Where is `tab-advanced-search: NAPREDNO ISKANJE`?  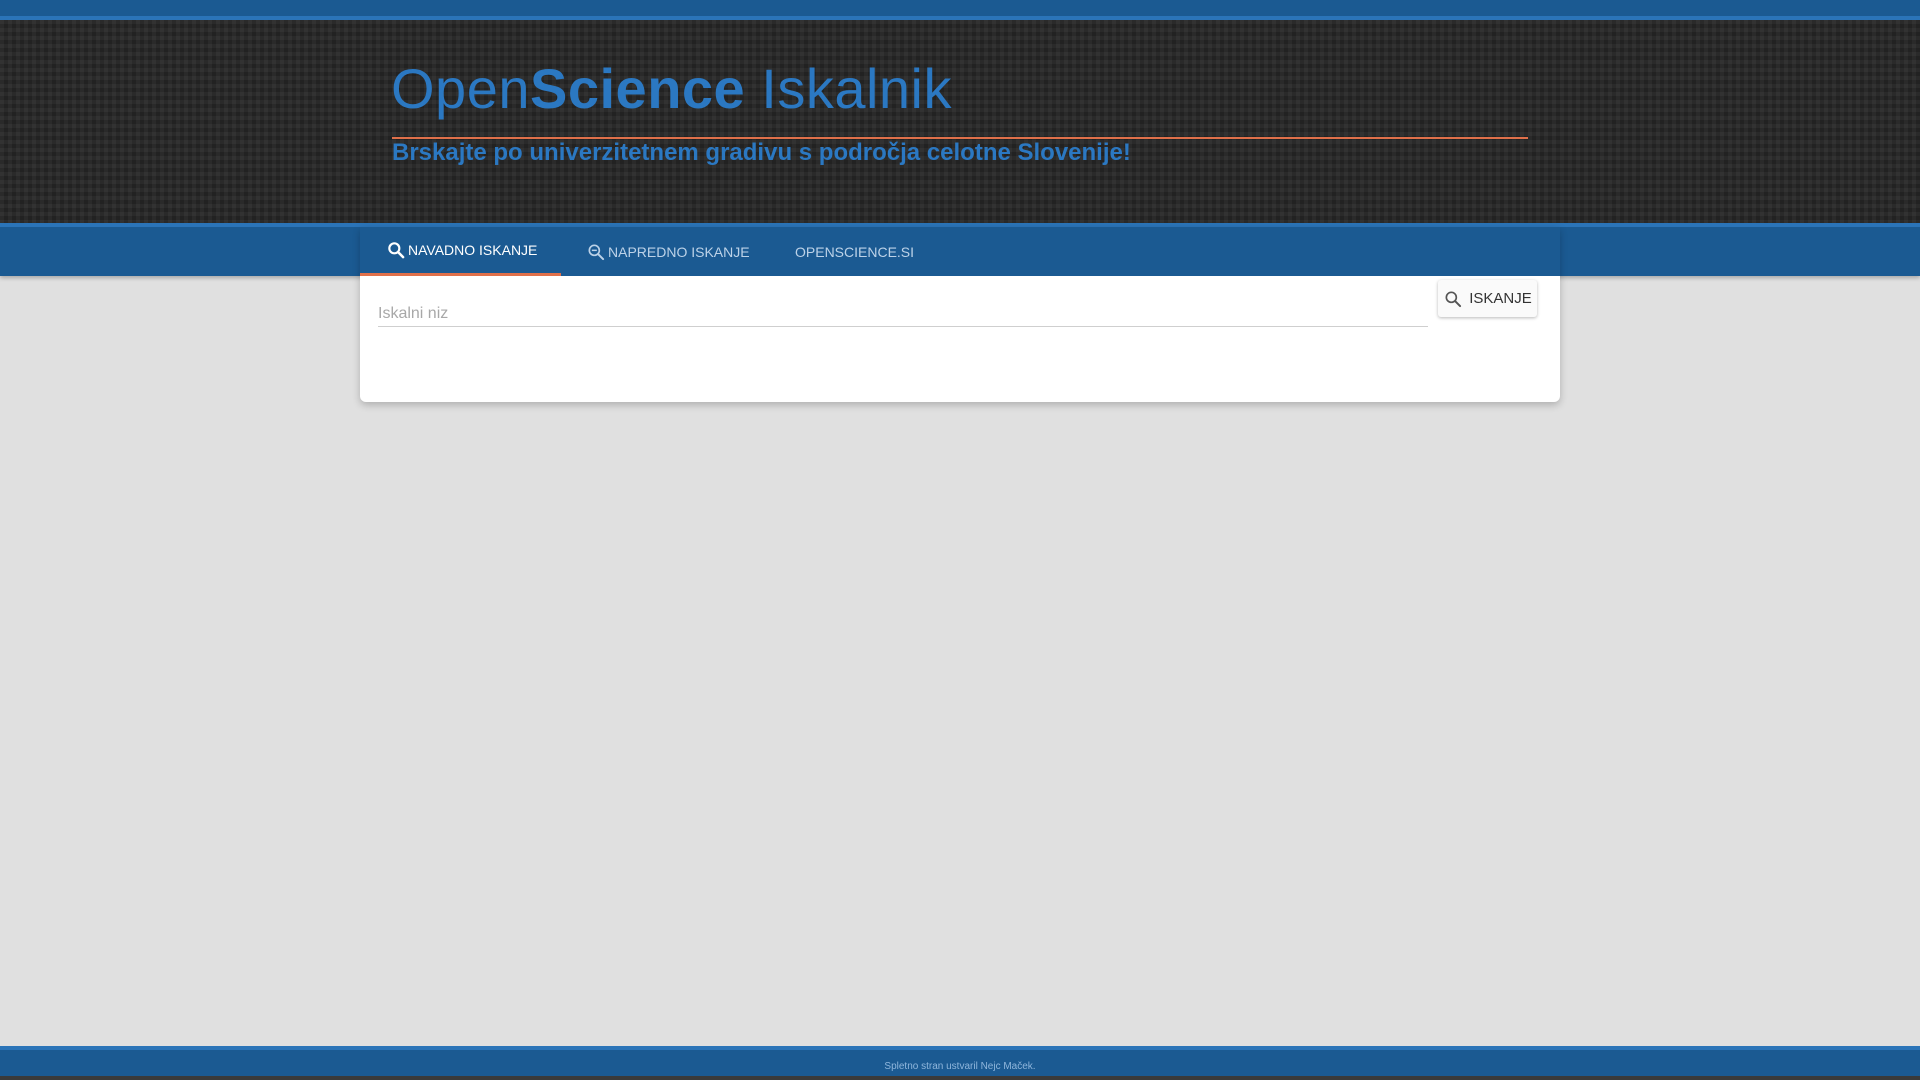
tab-advanced-search: NAPREDNO ISKANJE is located at coordinates (676, 251).